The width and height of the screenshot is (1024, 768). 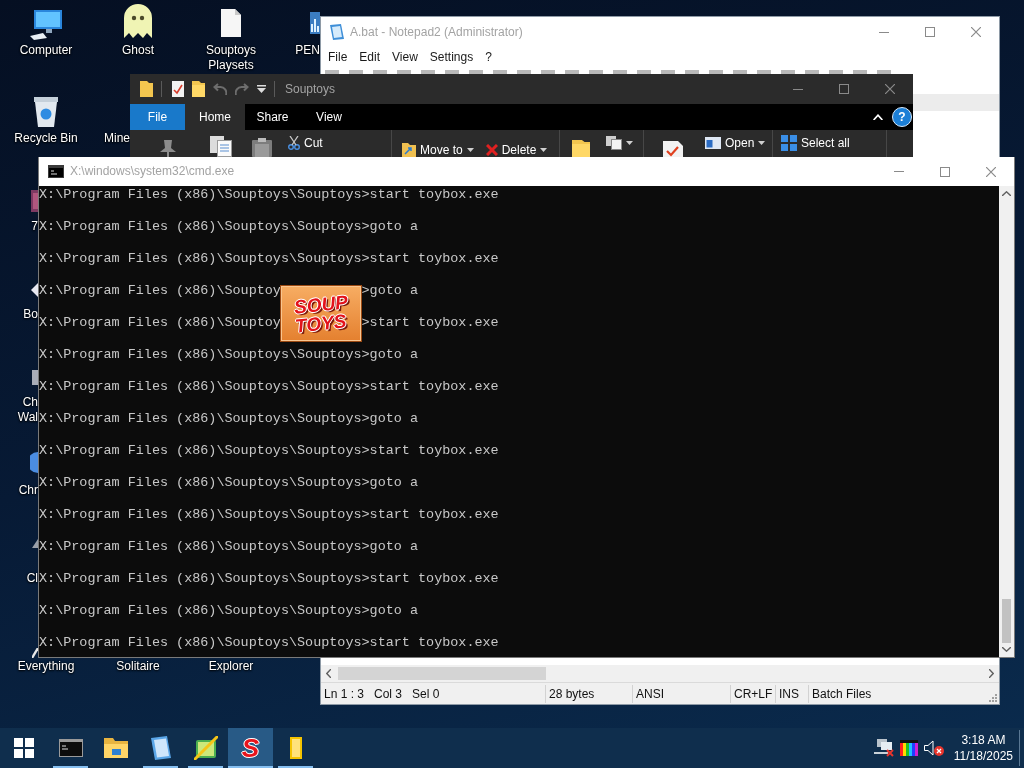 What do you see at coordinates (588, 693) in the screenshot?
I see `status-field: 28 bytes` at bounding box center [588, 693].